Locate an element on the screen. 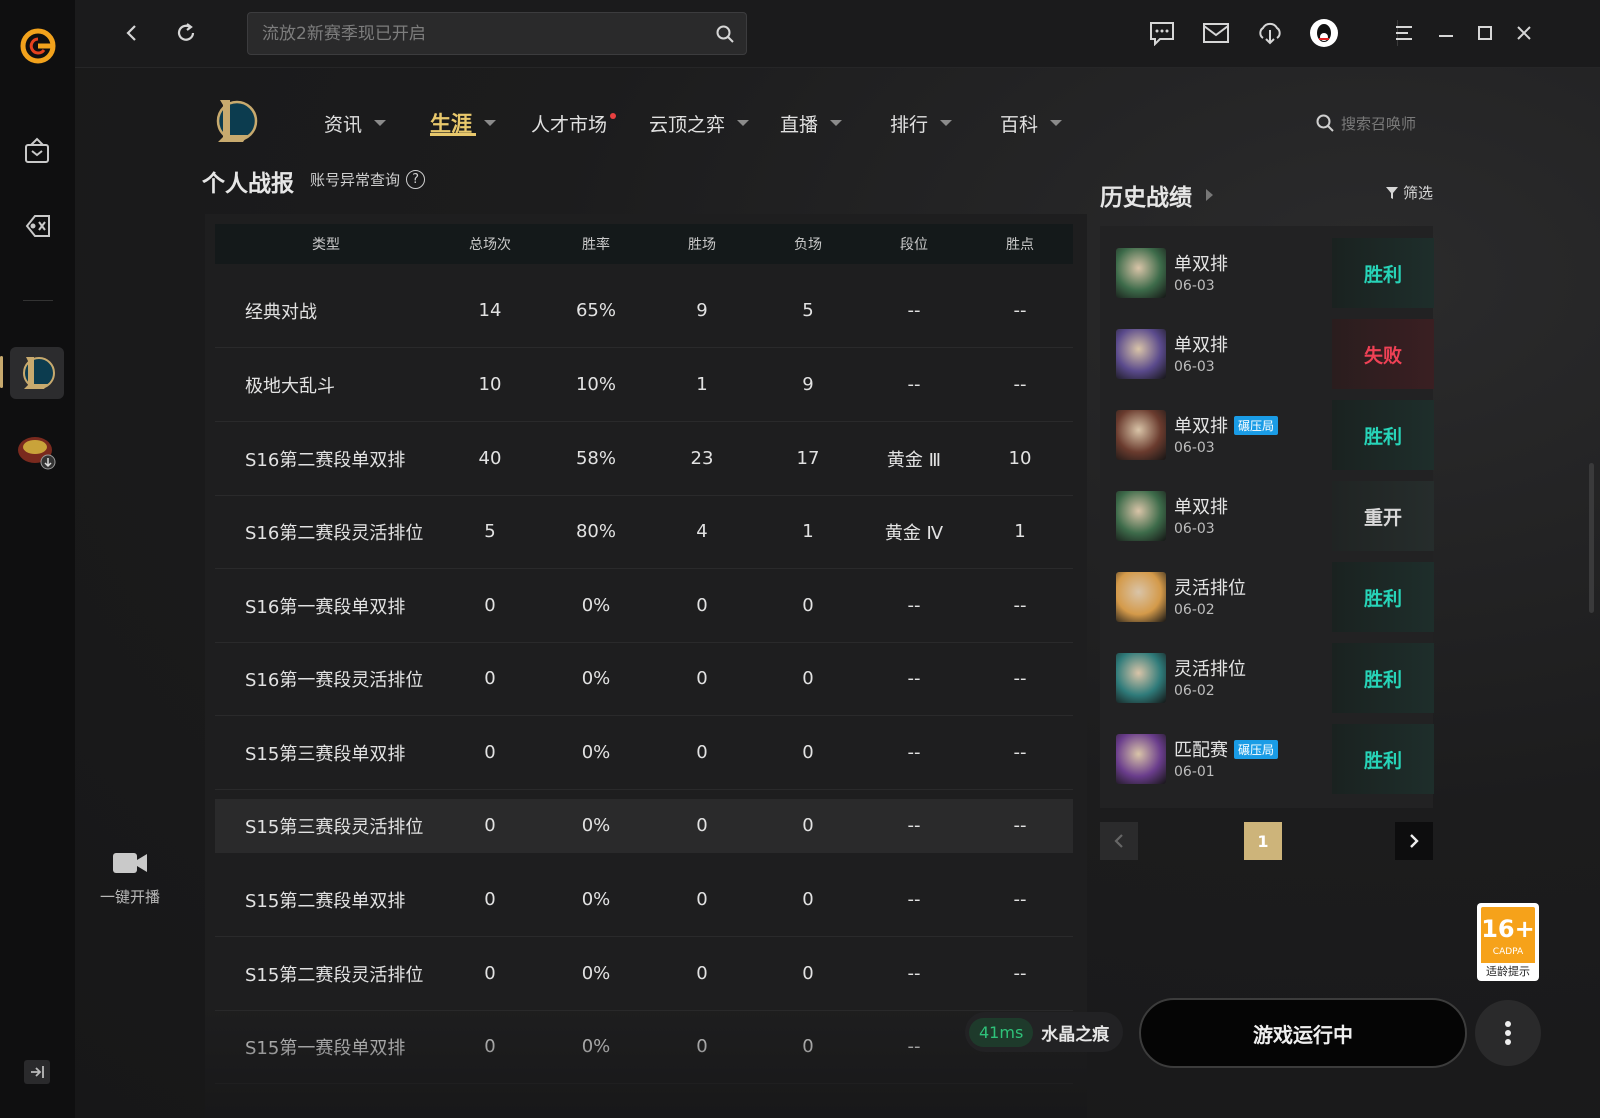 The height and width of the screenshot is (1118, 1600). nav-wiki: 百科 is located at coordinates (1031, 123).